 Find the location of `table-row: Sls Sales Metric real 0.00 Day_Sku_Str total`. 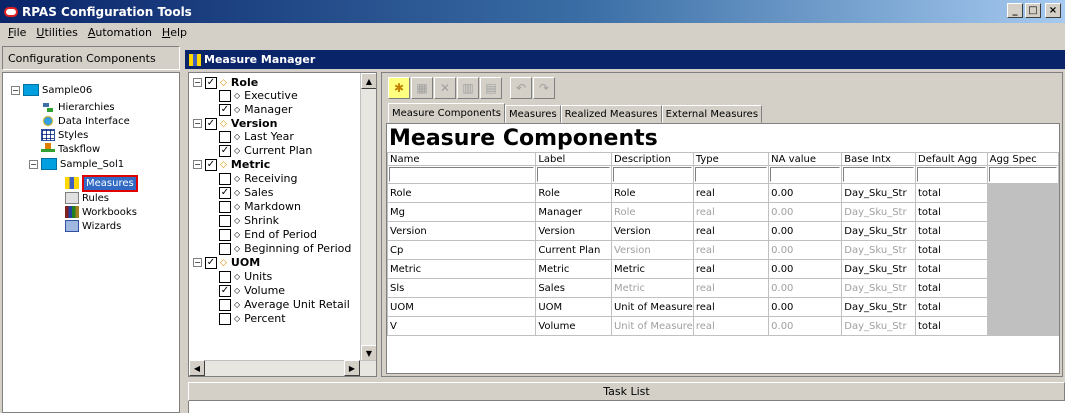

table-row: Sls Sales Metric real 0.00 Day_Sku_Str total is located at coordinates (723, 288).